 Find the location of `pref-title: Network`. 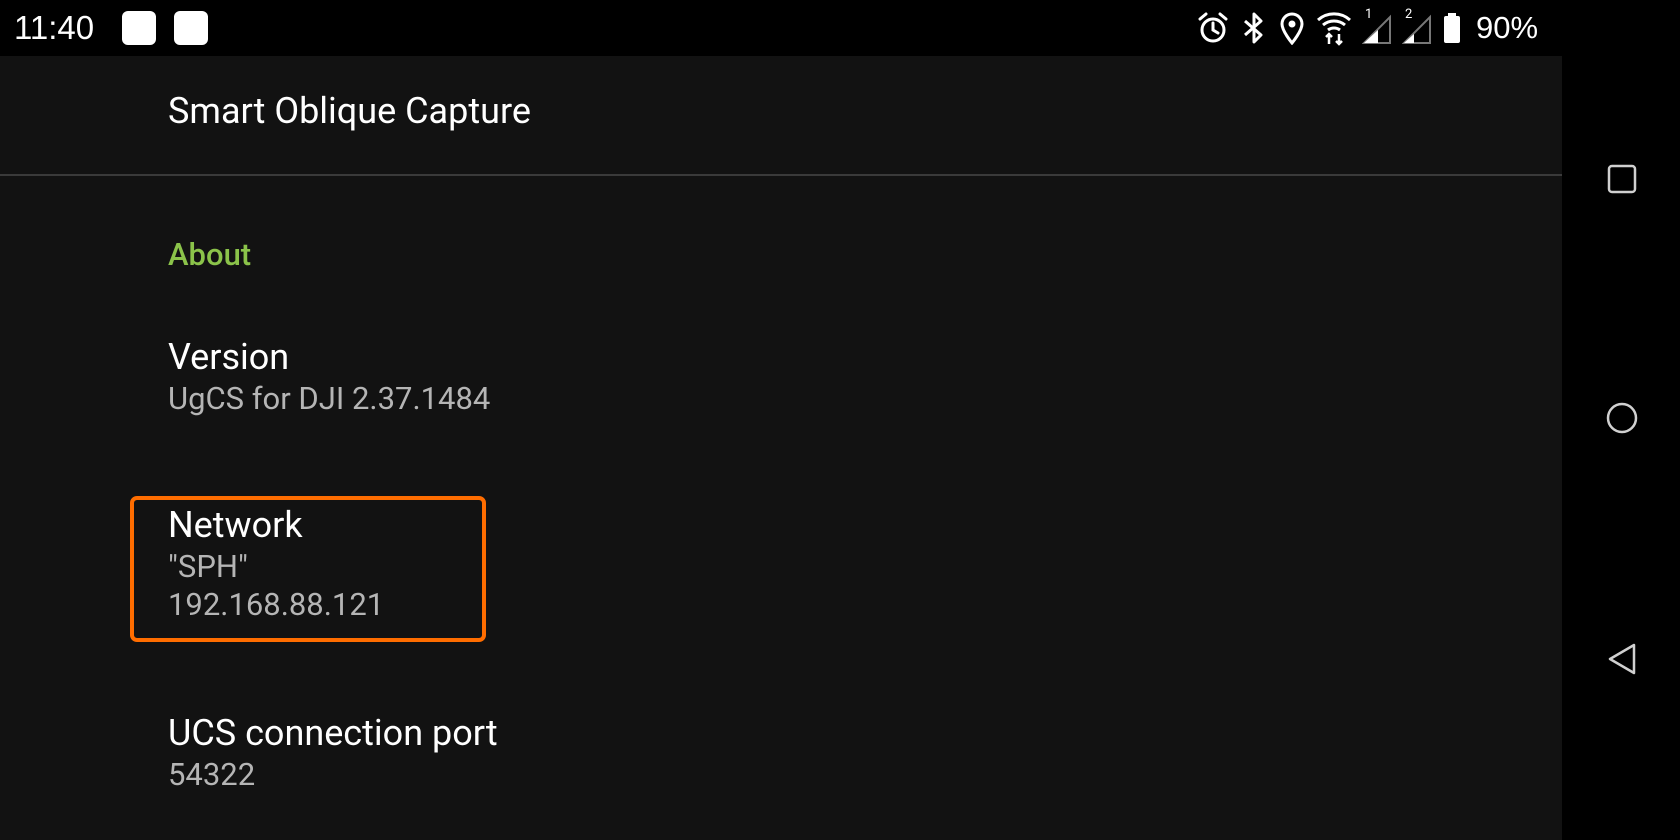

pref-title: Network is located at coordinates (235, 525).